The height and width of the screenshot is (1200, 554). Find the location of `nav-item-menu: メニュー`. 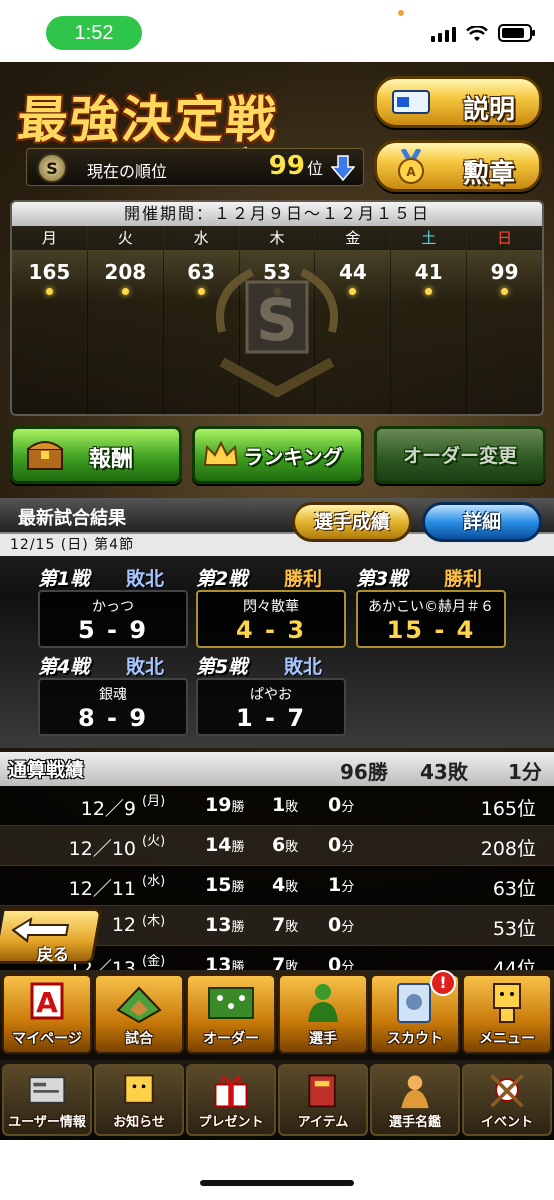

nav-item-menu: メニュー is located at coordinates (507, 1014).